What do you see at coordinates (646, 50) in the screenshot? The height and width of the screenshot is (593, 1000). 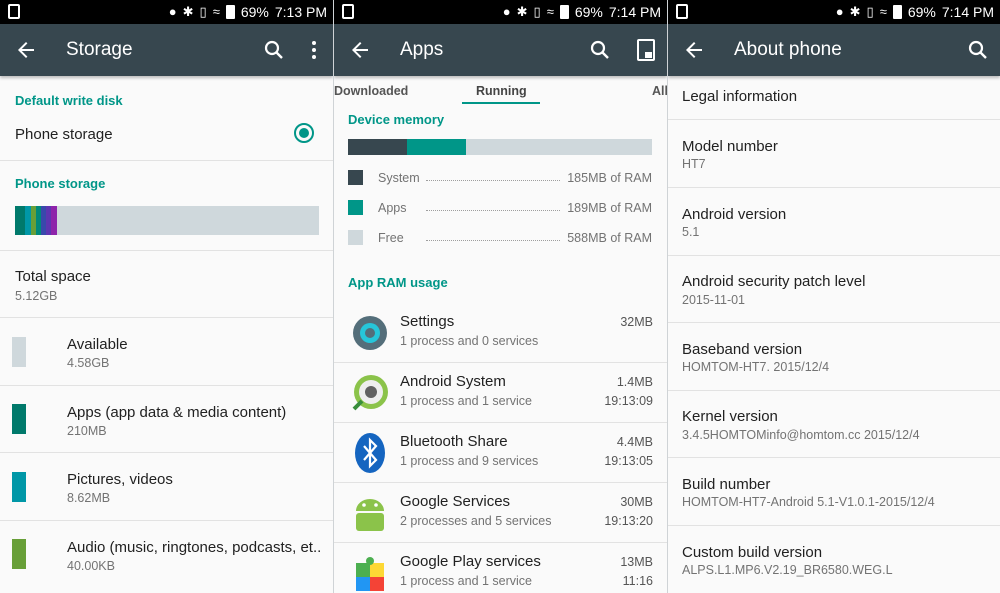 I see `sd-card-icon` at bounding box center [646, 50].